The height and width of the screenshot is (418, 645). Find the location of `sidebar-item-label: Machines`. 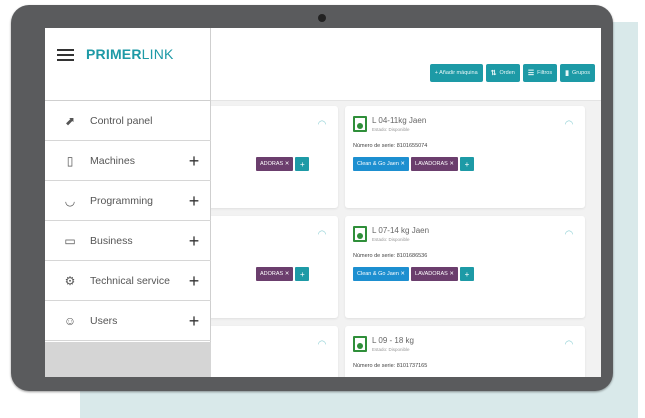

sidebar-item-label: Machines is located at coordinates (112, 160).